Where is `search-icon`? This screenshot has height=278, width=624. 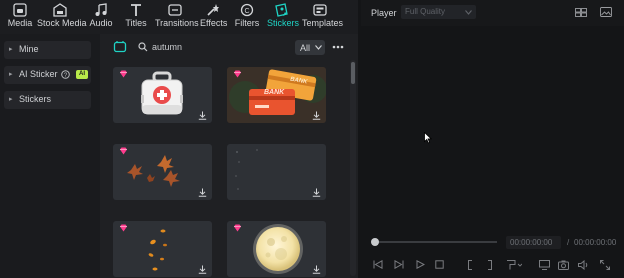
search-icon is located at coordinates (143, 47).